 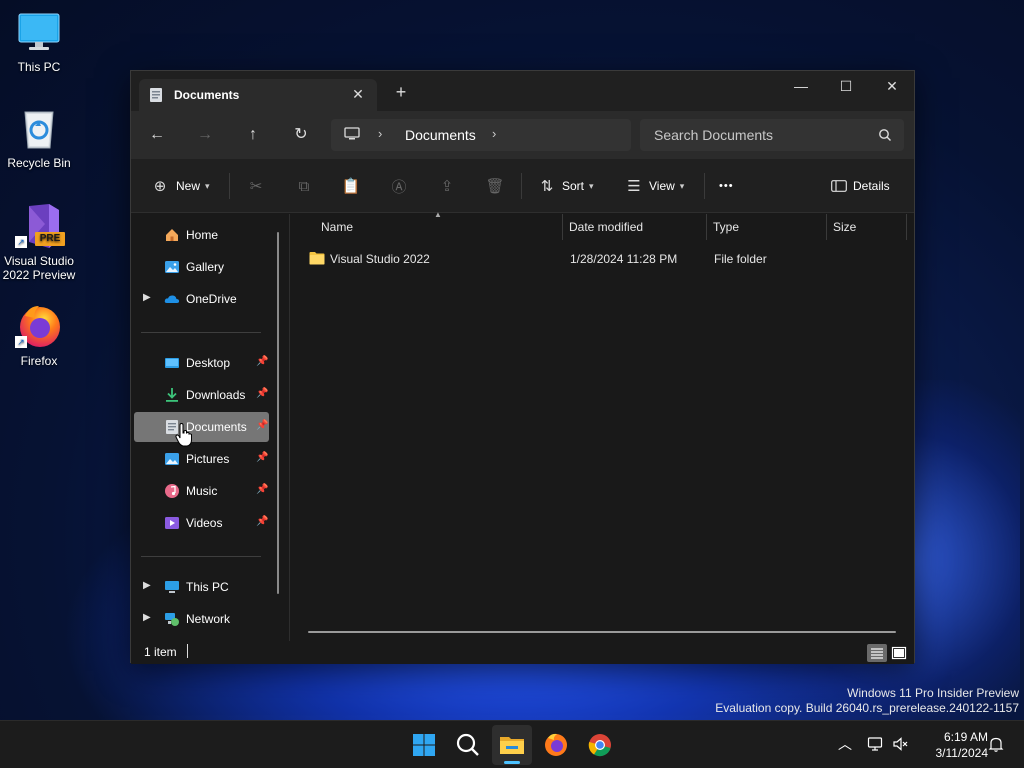 I want to click on column-header-date-modified: Date modified, so click(x=635, y=227).